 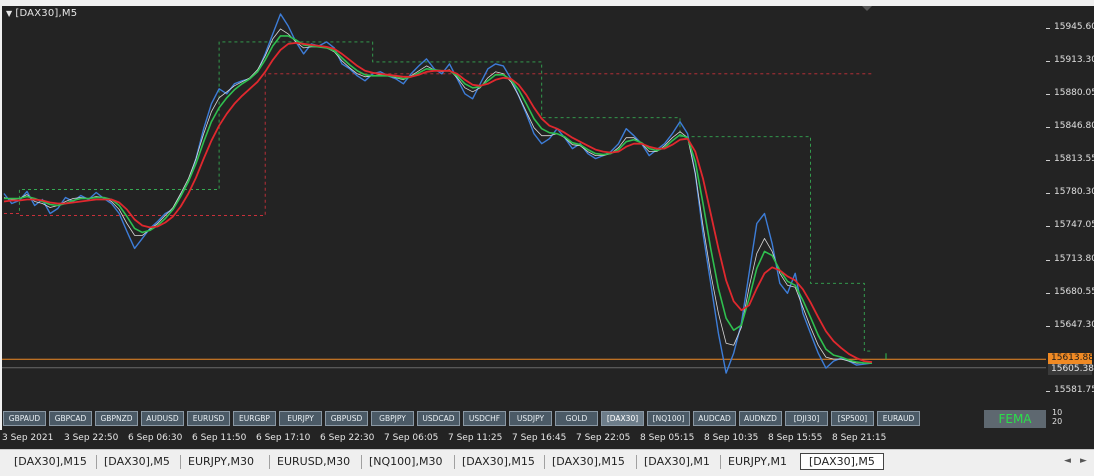 I want to click on price-badge-upper: 15613.88, so click(x=1071, y=359).